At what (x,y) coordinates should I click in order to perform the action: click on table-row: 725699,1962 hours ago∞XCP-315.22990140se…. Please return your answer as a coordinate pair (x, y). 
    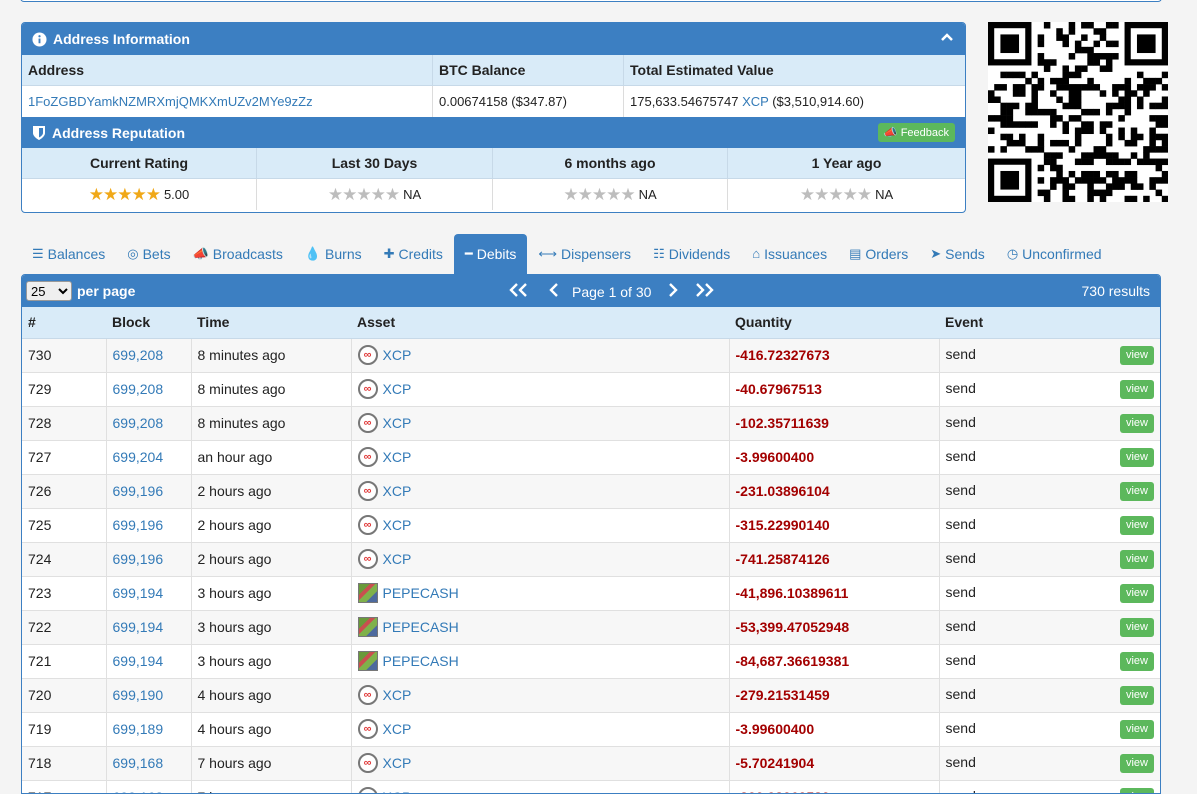
    Looking at the image, I should click on (591, 525).